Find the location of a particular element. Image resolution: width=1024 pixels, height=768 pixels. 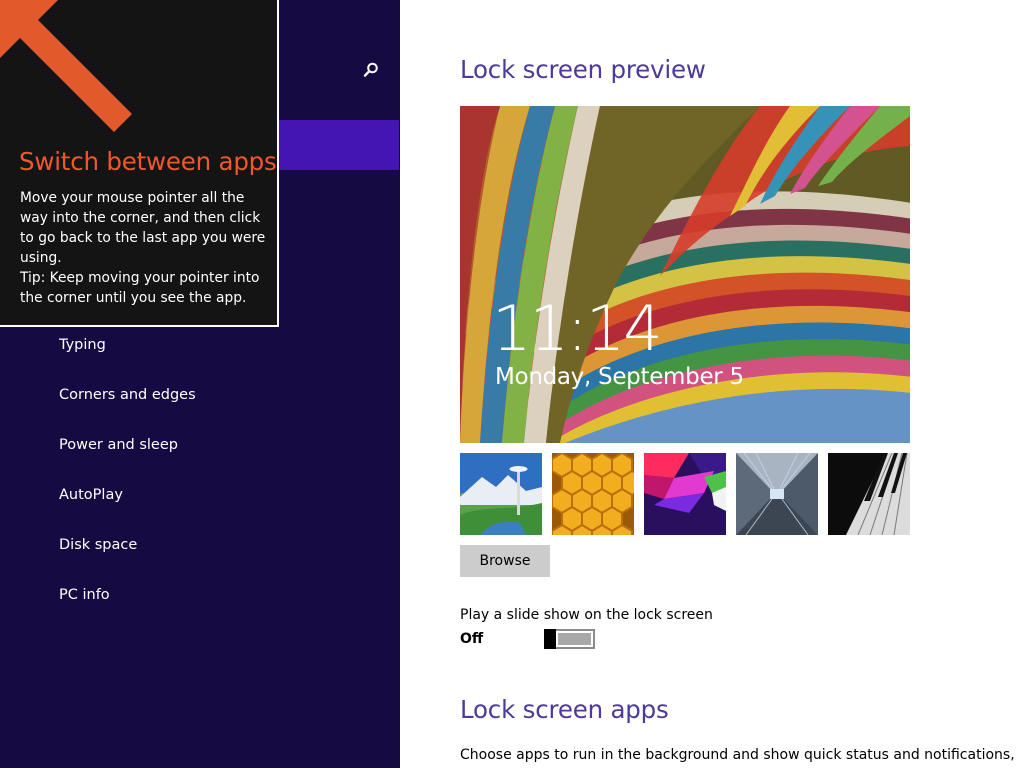

nav-item-disk-space: Disk space is located at coordinates (98, 545).